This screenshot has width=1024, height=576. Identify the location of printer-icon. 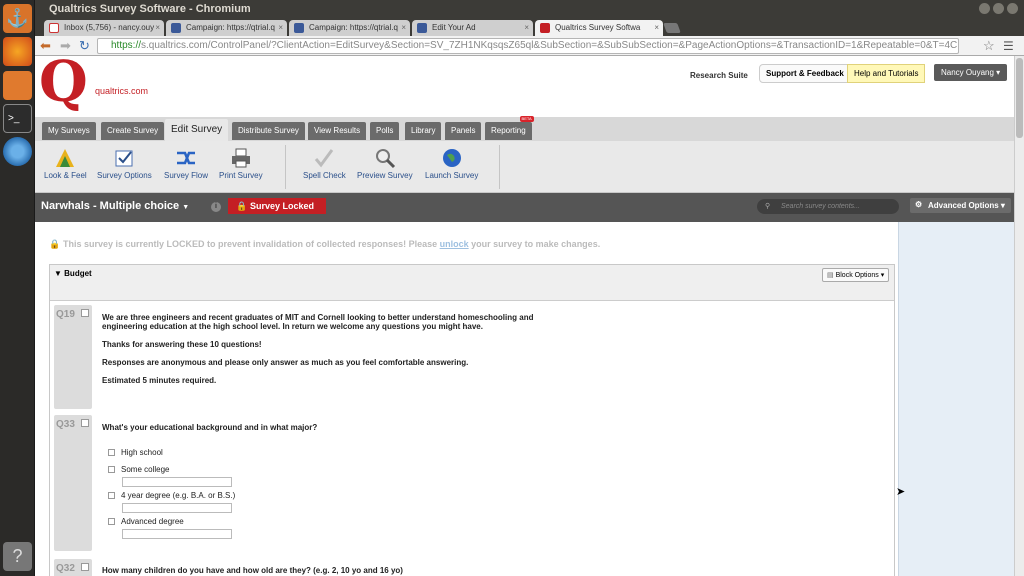
(240, 158).